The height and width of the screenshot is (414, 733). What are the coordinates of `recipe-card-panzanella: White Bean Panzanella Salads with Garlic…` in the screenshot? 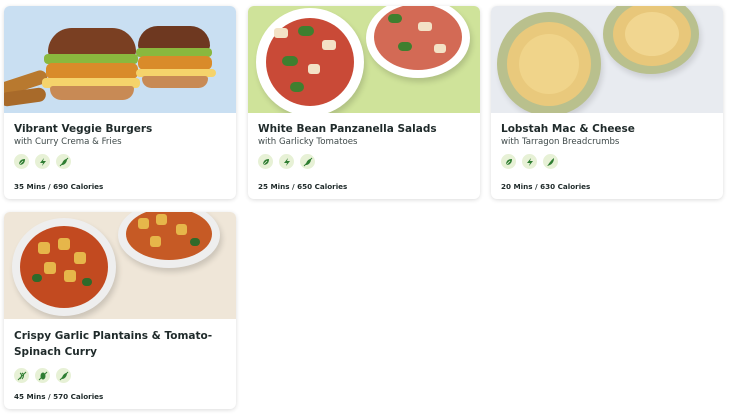 It's located at (364, 102).